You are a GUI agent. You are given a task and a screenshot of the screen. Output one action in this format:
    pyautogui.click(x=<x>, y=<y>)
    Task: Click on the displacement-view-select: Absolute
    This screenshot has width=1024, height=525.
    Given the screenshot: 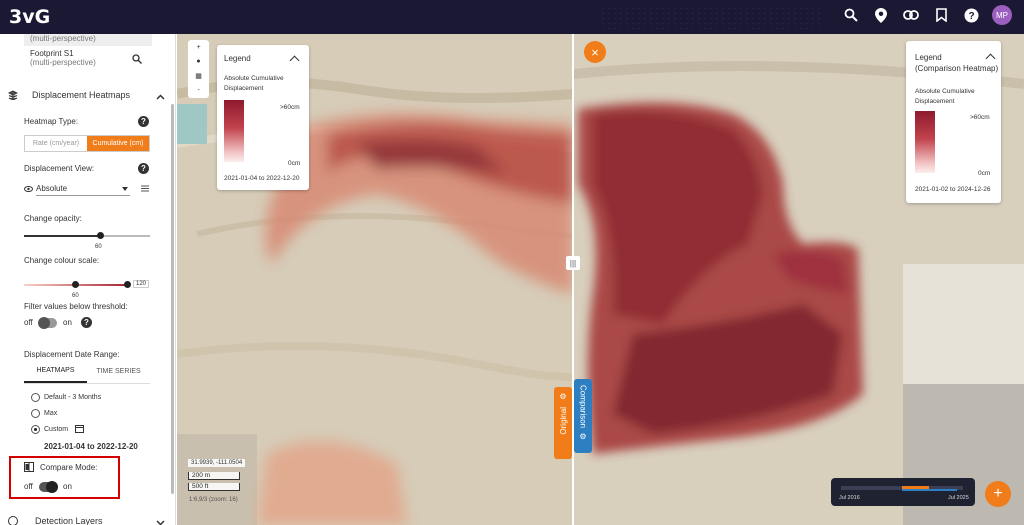 What is the action you would take?
    pyautogui.click(x=83, y=189)
    